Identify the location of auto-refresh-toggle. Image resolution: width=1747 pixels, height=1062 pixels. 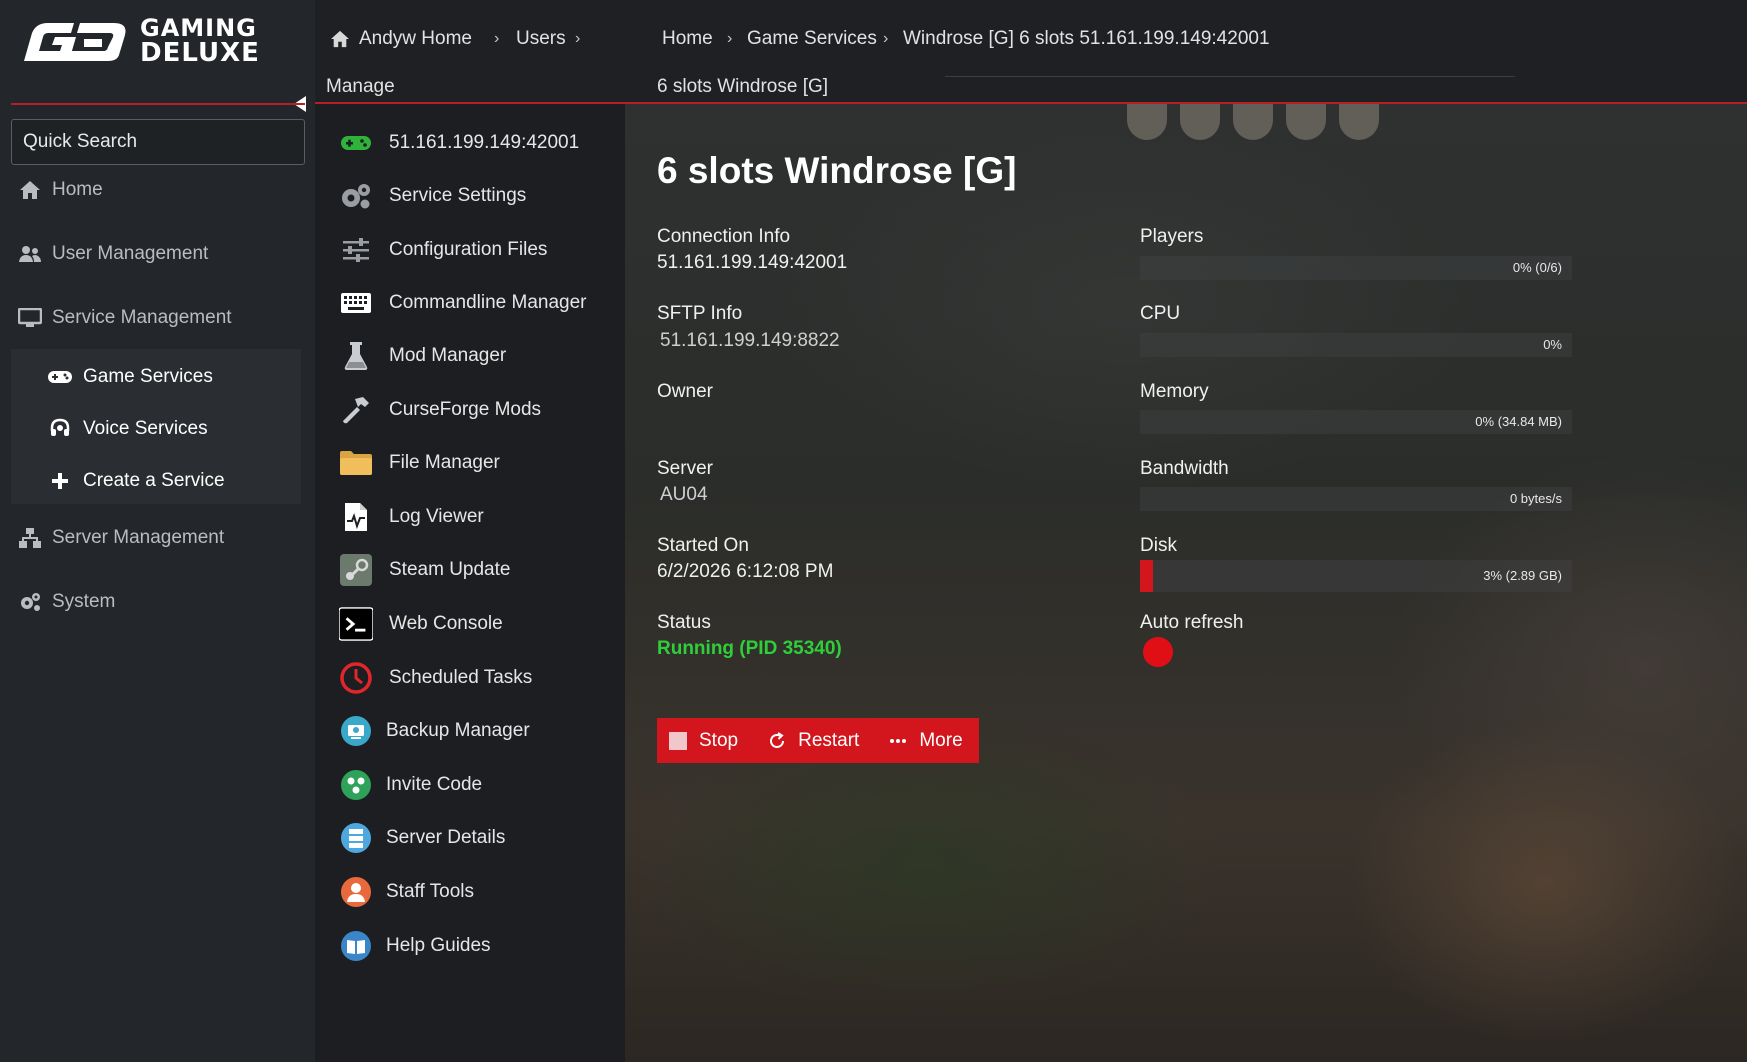
(1158, 652).